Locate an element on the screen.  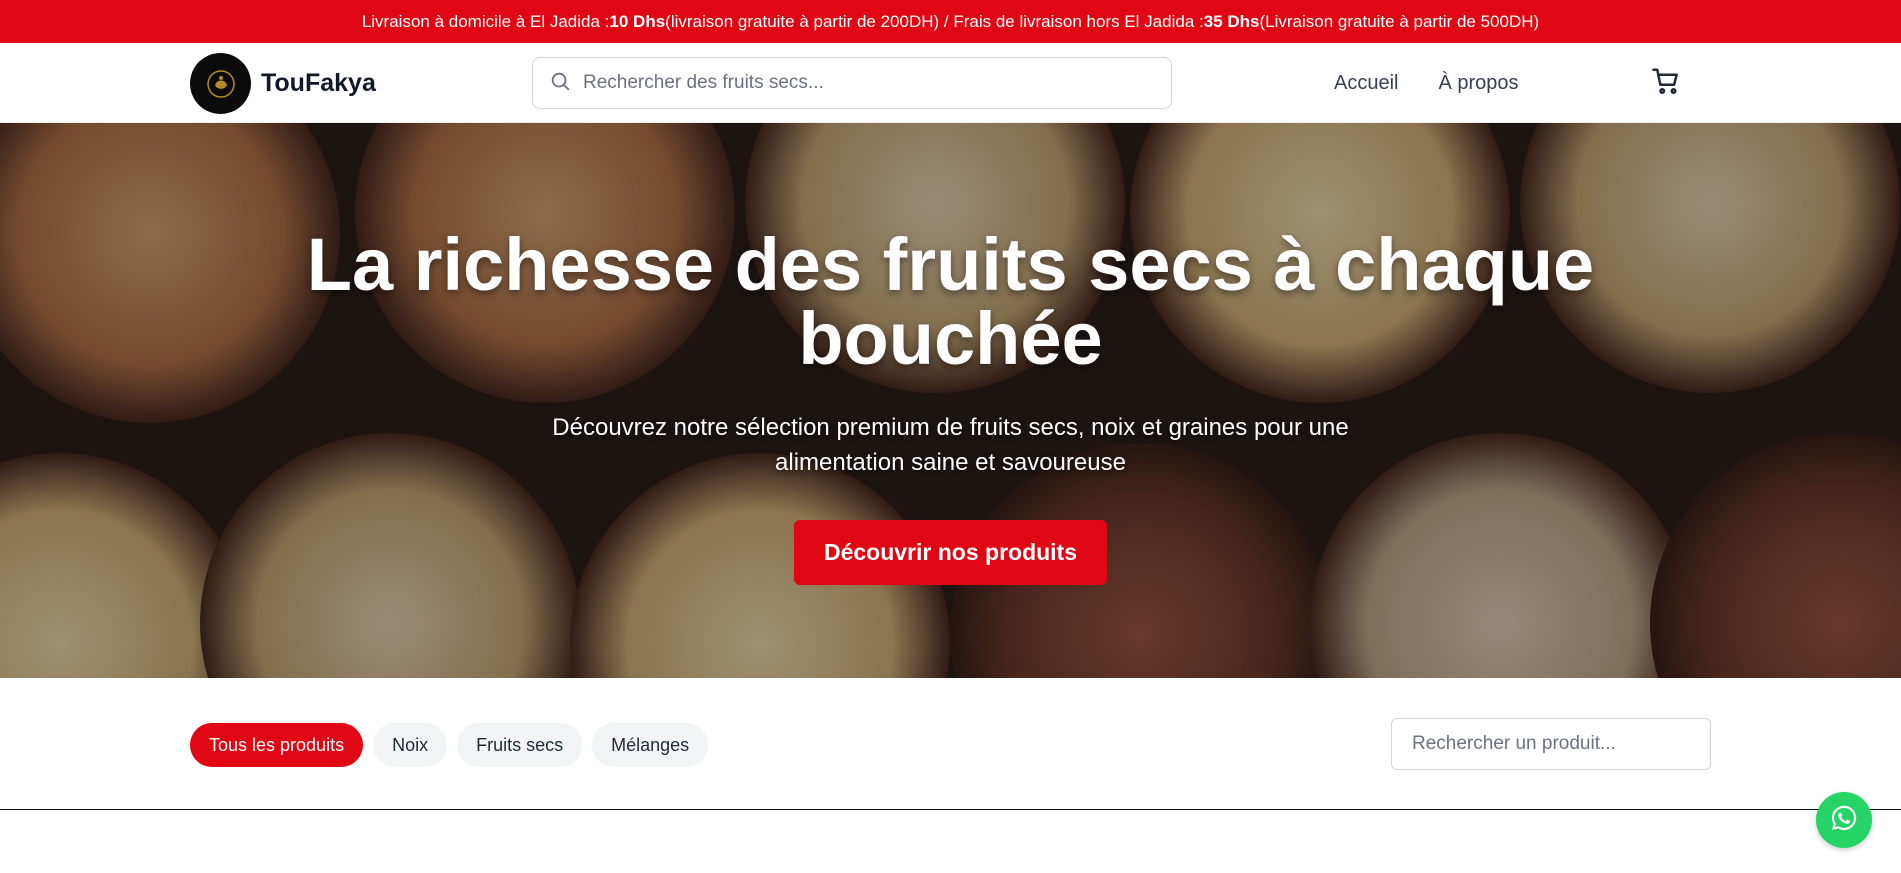
nav-home-link: Accueil is located at coordinates (1366, 83).